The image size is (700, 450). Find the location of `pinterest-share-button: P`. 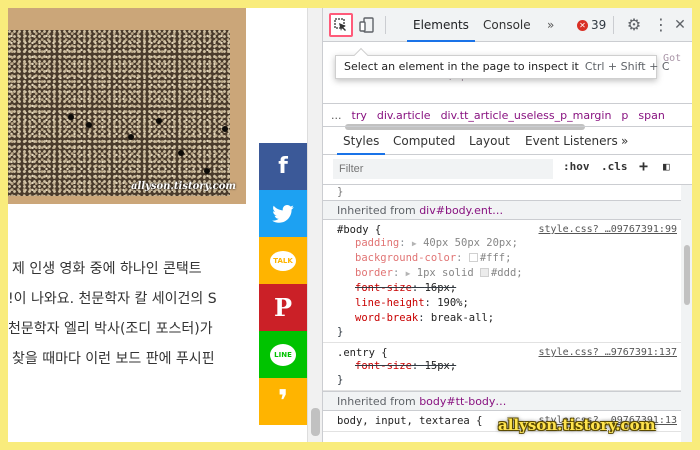

pinterest-share-button: P is located at coordinates (283, 307).